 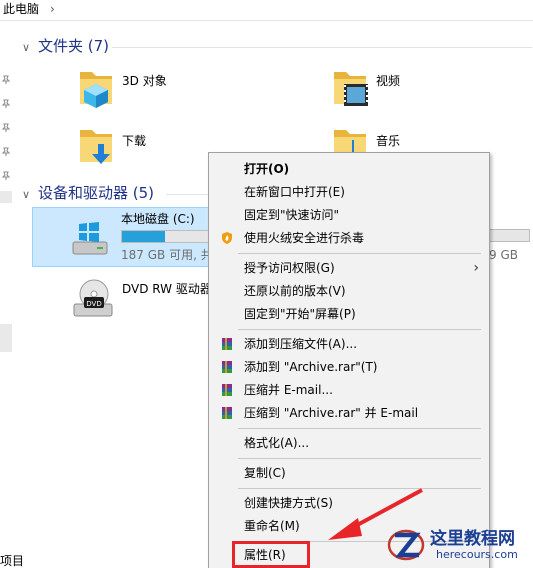 I want to click on menu-pin-quick-access-label: 固定到"快速访问", so click(x=292, y=215).